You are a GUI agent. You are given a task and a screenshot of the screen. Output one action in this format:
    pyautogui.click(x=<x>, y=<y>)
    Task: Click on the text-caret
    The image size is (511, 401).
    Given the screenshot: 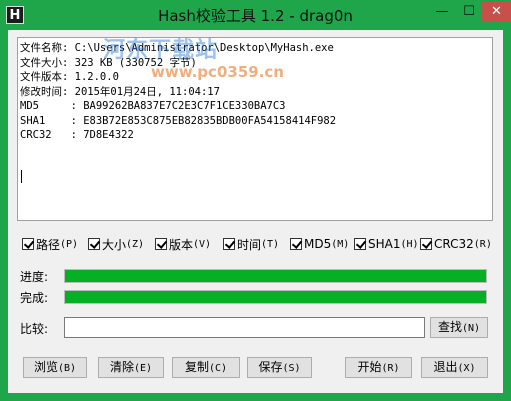 What is the action you would take?
    pyautogui.click(x=21, y=176)
    